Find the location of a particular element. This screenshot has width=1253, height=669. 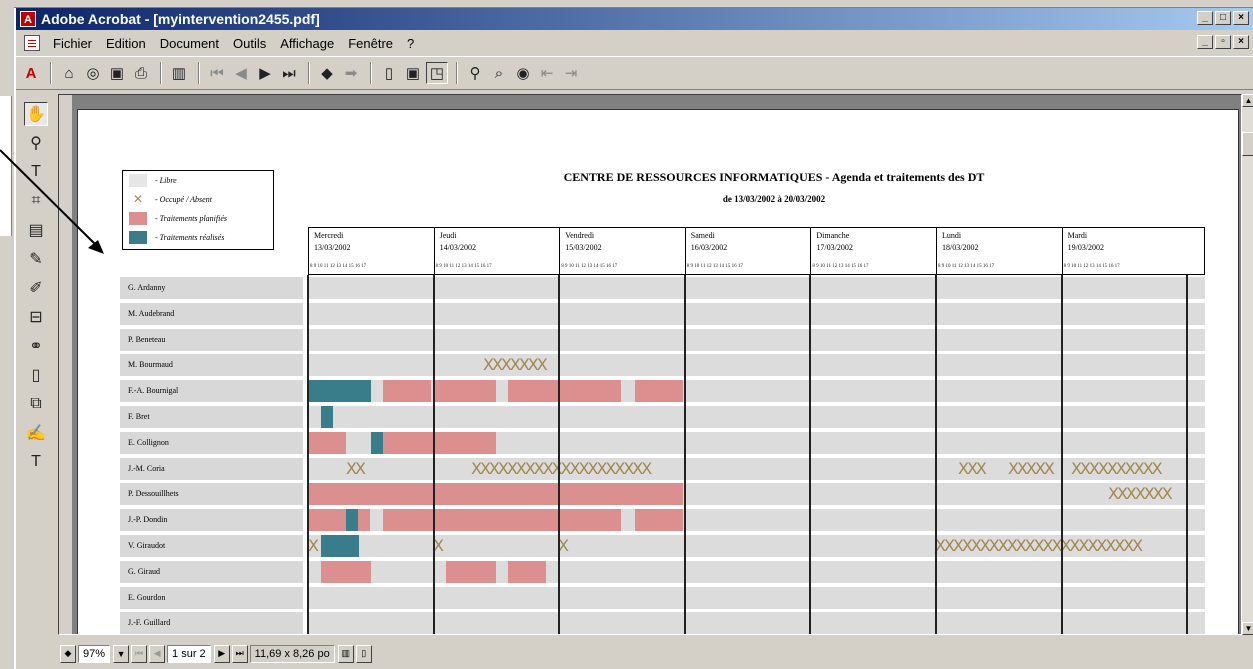

day-name: Lundi is located at coordinates (952, 235).